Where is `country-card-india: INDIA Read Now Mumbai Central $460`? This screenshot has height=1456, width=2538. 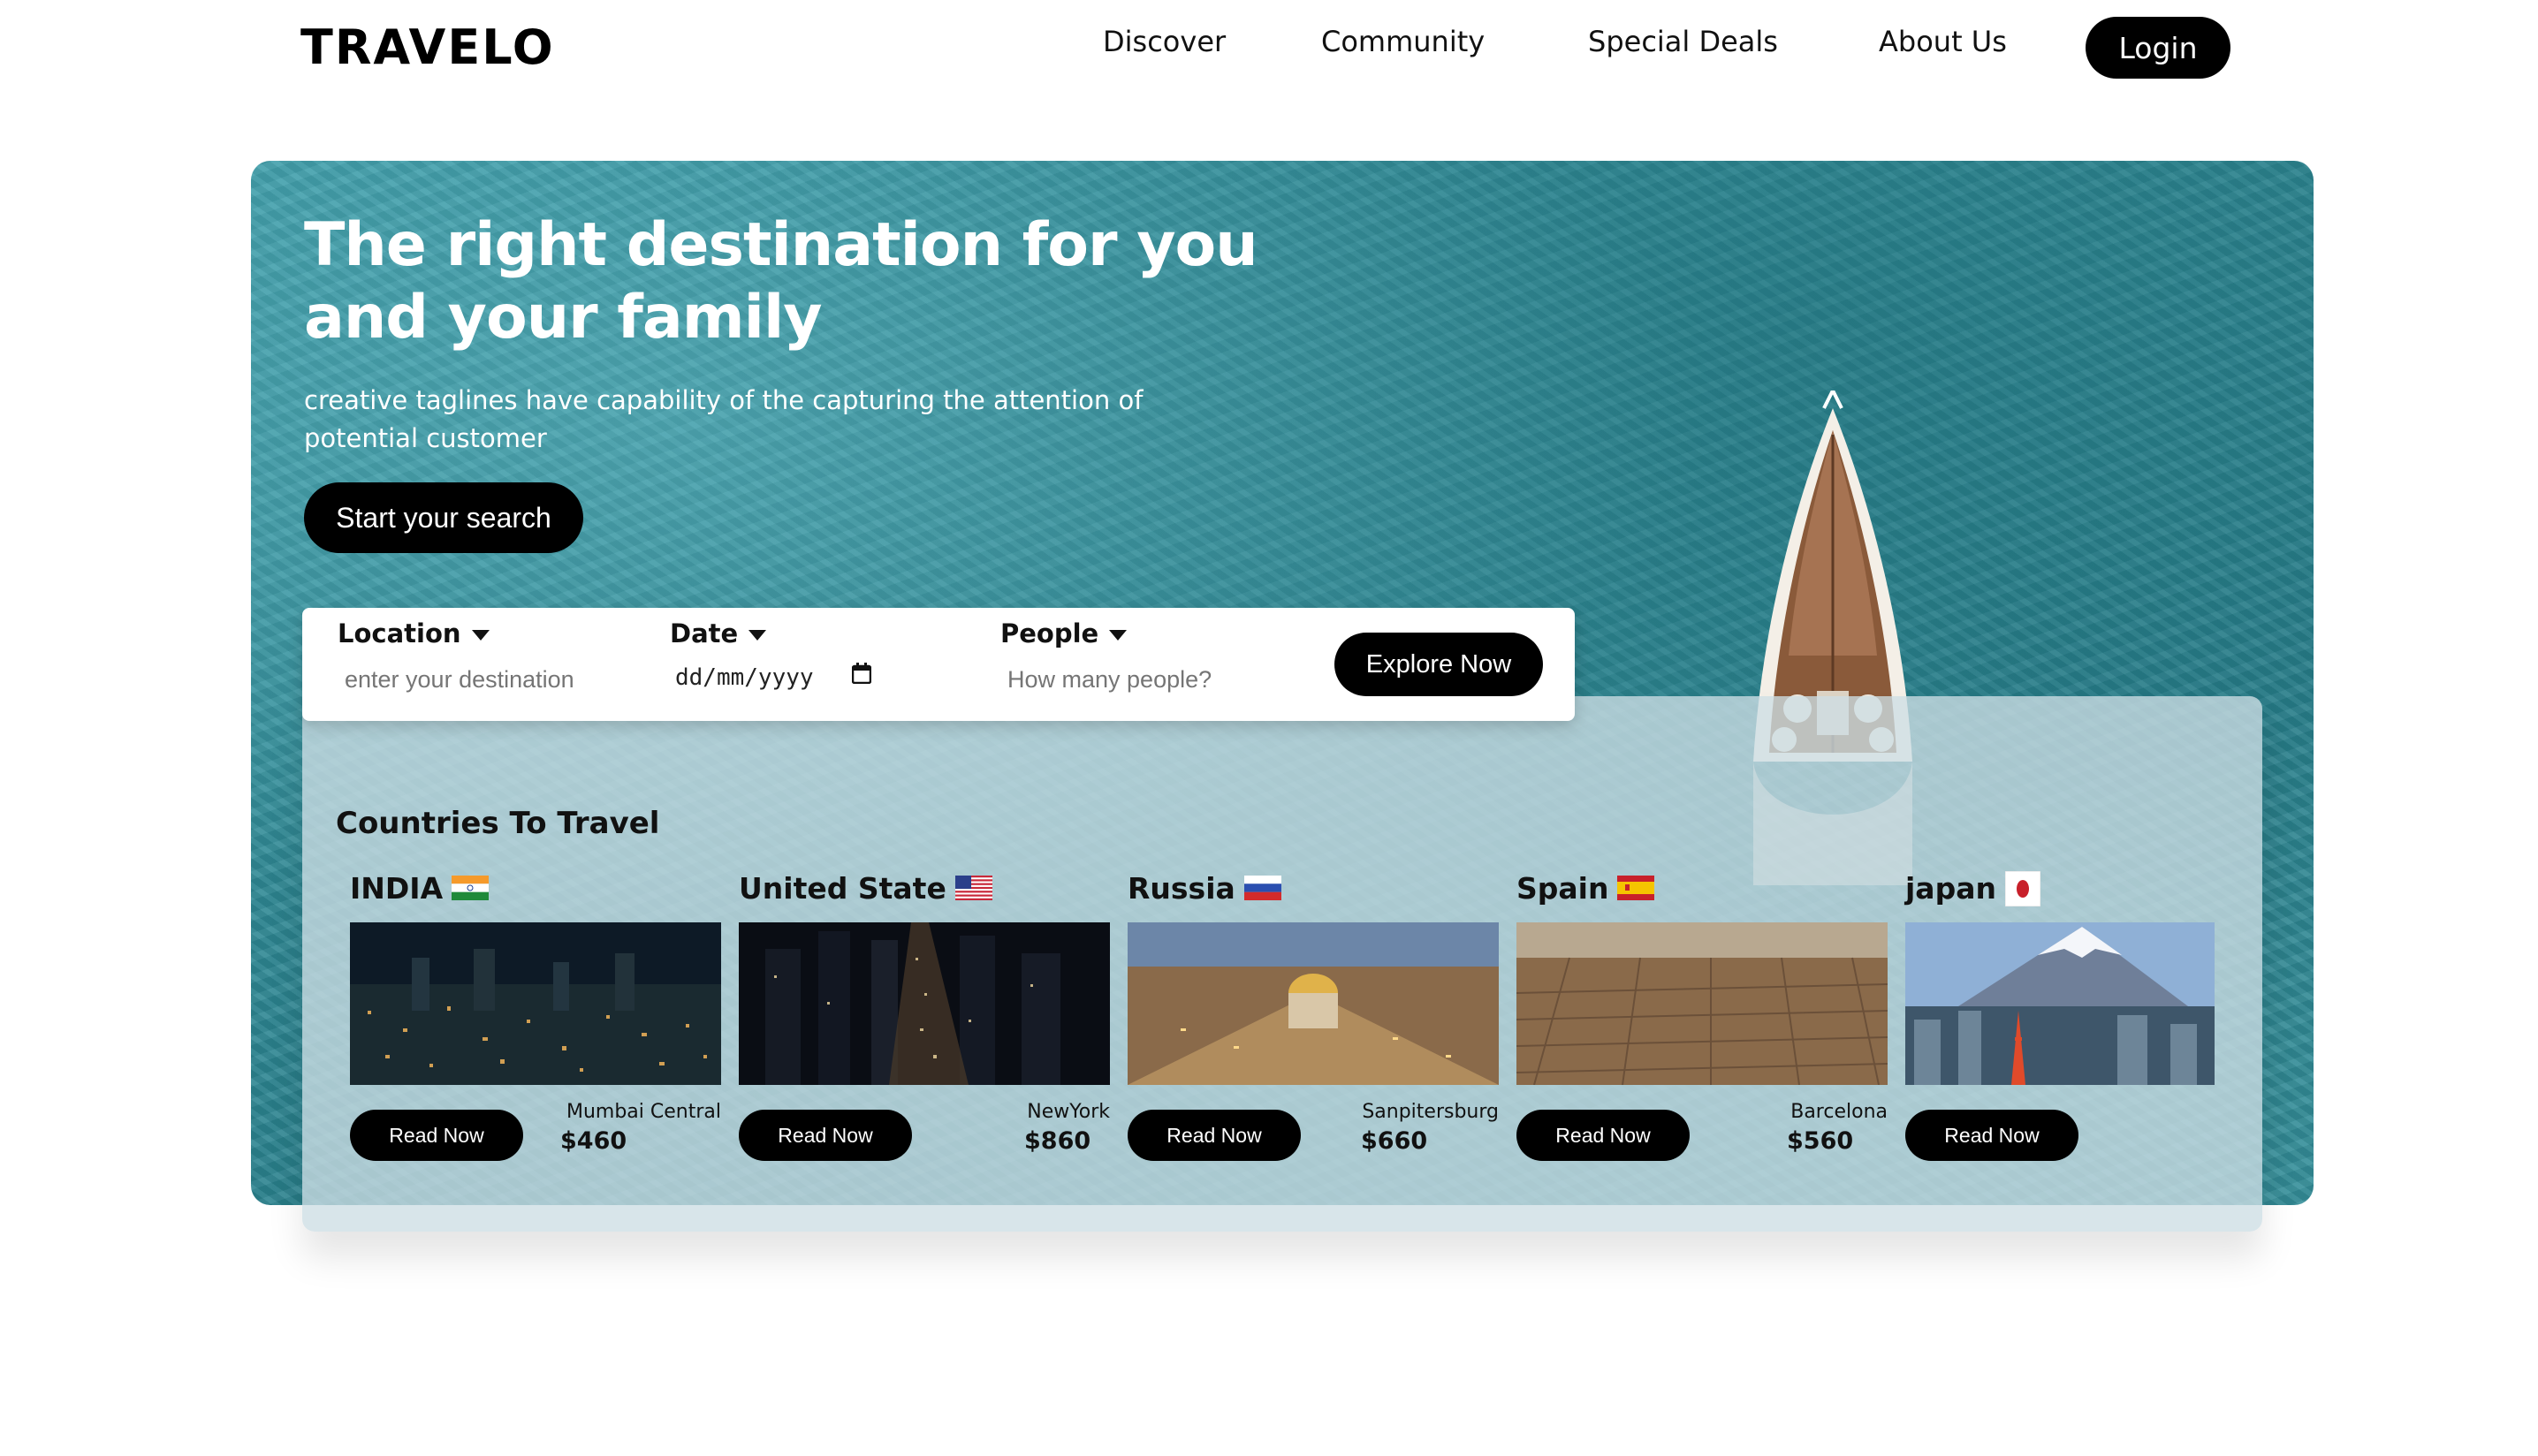 country-card-india: INDIA Read Now Mumbai Central $460 is located at coordinates (535, 1016).